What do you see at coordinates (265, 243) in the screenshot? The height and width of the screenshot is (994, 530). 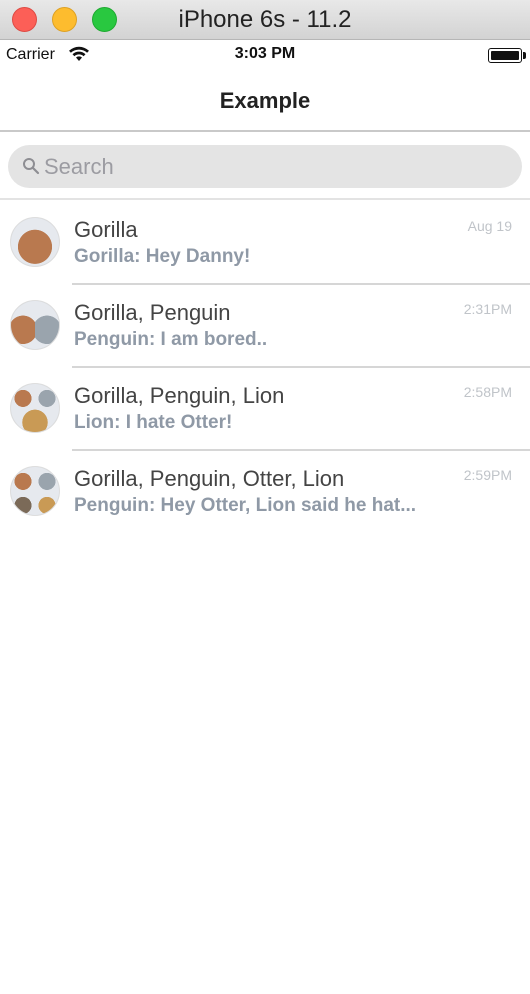 I see `conversation-row: Gorilla Gorilla: Hey Danny! Aug 19` at bounding box center [265, 243].